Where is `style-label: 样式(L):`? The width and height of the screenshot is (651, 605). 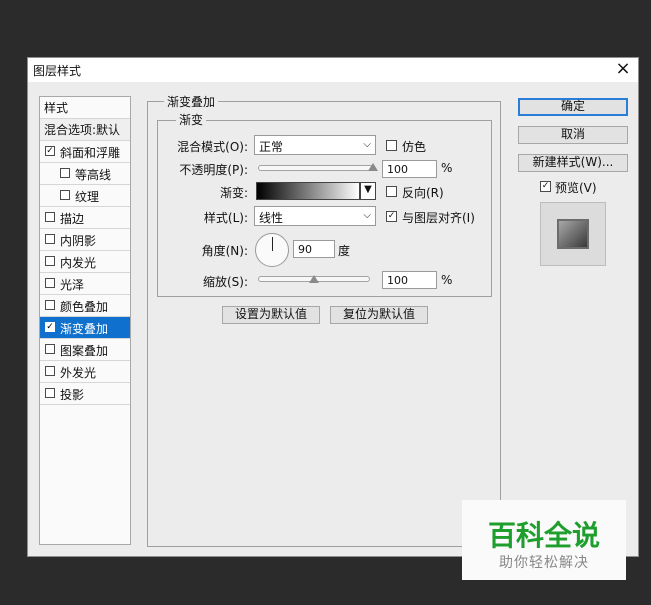
style-label: 样式(L): is located at coordinates (225, 218).